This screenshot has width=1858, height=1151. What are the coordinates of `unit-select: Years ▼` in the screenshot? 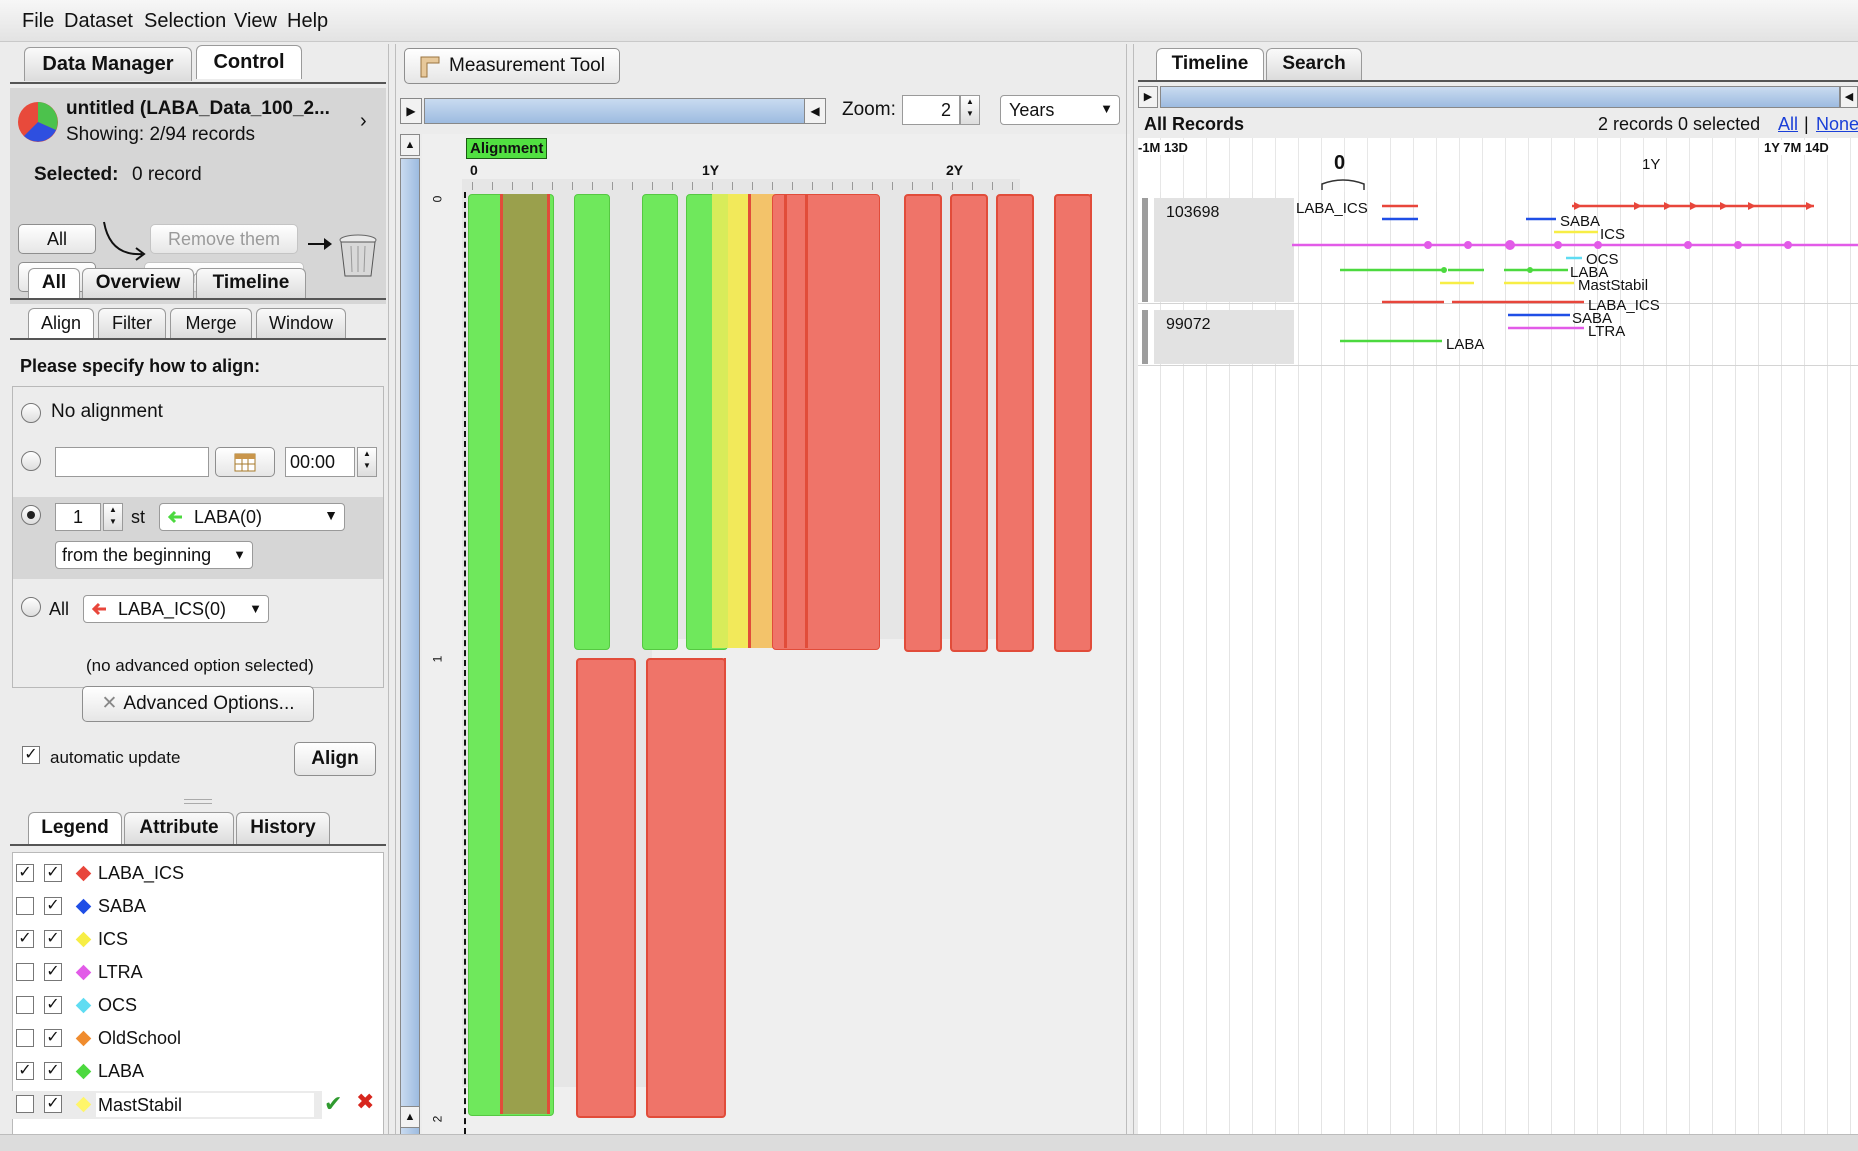 It's located at (1060, 110).